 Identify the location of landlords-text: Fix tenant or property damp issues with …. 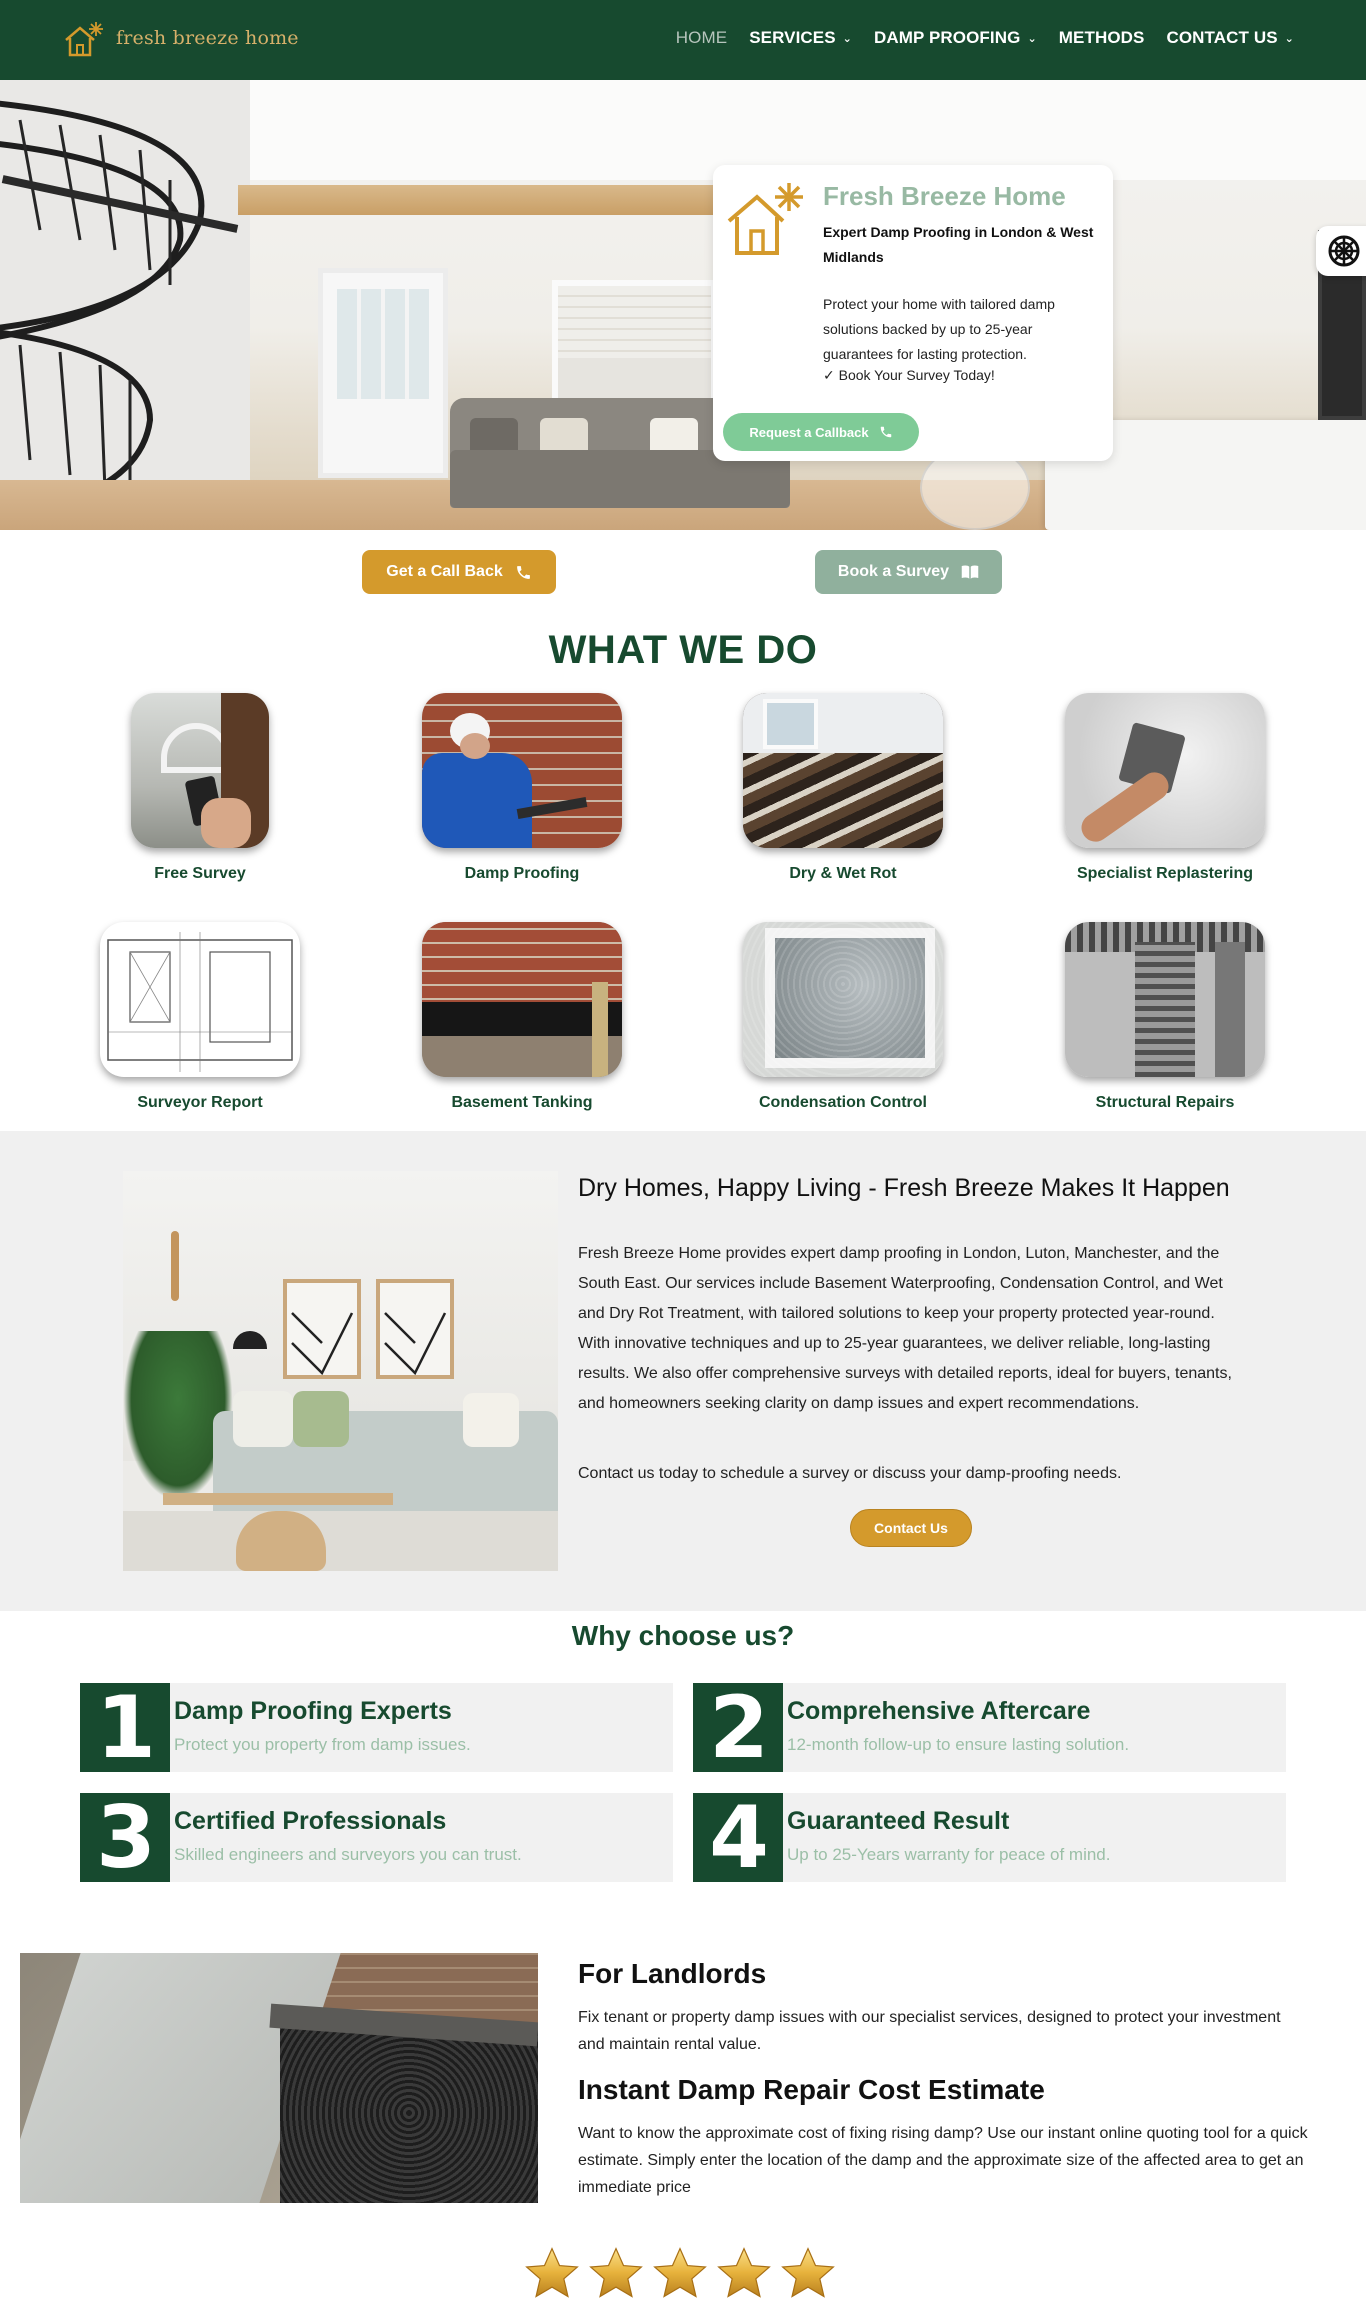
(929, 2031).